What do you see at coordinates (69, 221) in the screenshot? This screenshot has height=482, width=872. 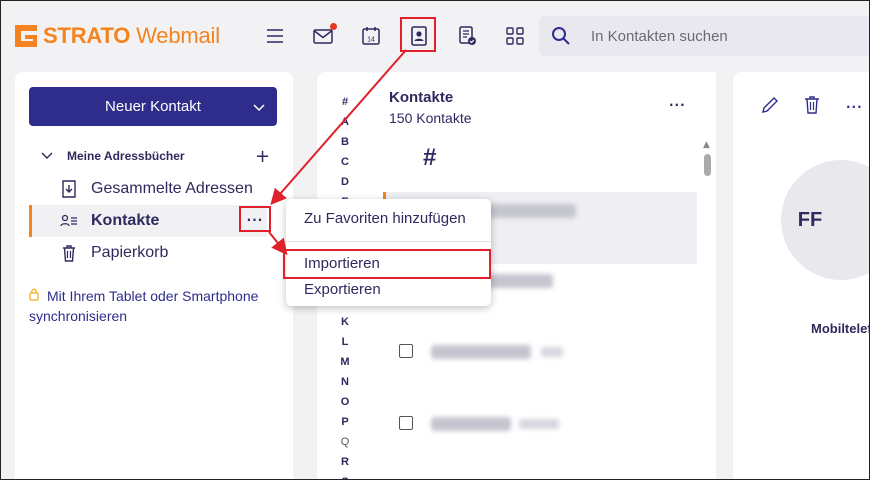 I see `contact-list-icon` at bounding box center [69, 221].